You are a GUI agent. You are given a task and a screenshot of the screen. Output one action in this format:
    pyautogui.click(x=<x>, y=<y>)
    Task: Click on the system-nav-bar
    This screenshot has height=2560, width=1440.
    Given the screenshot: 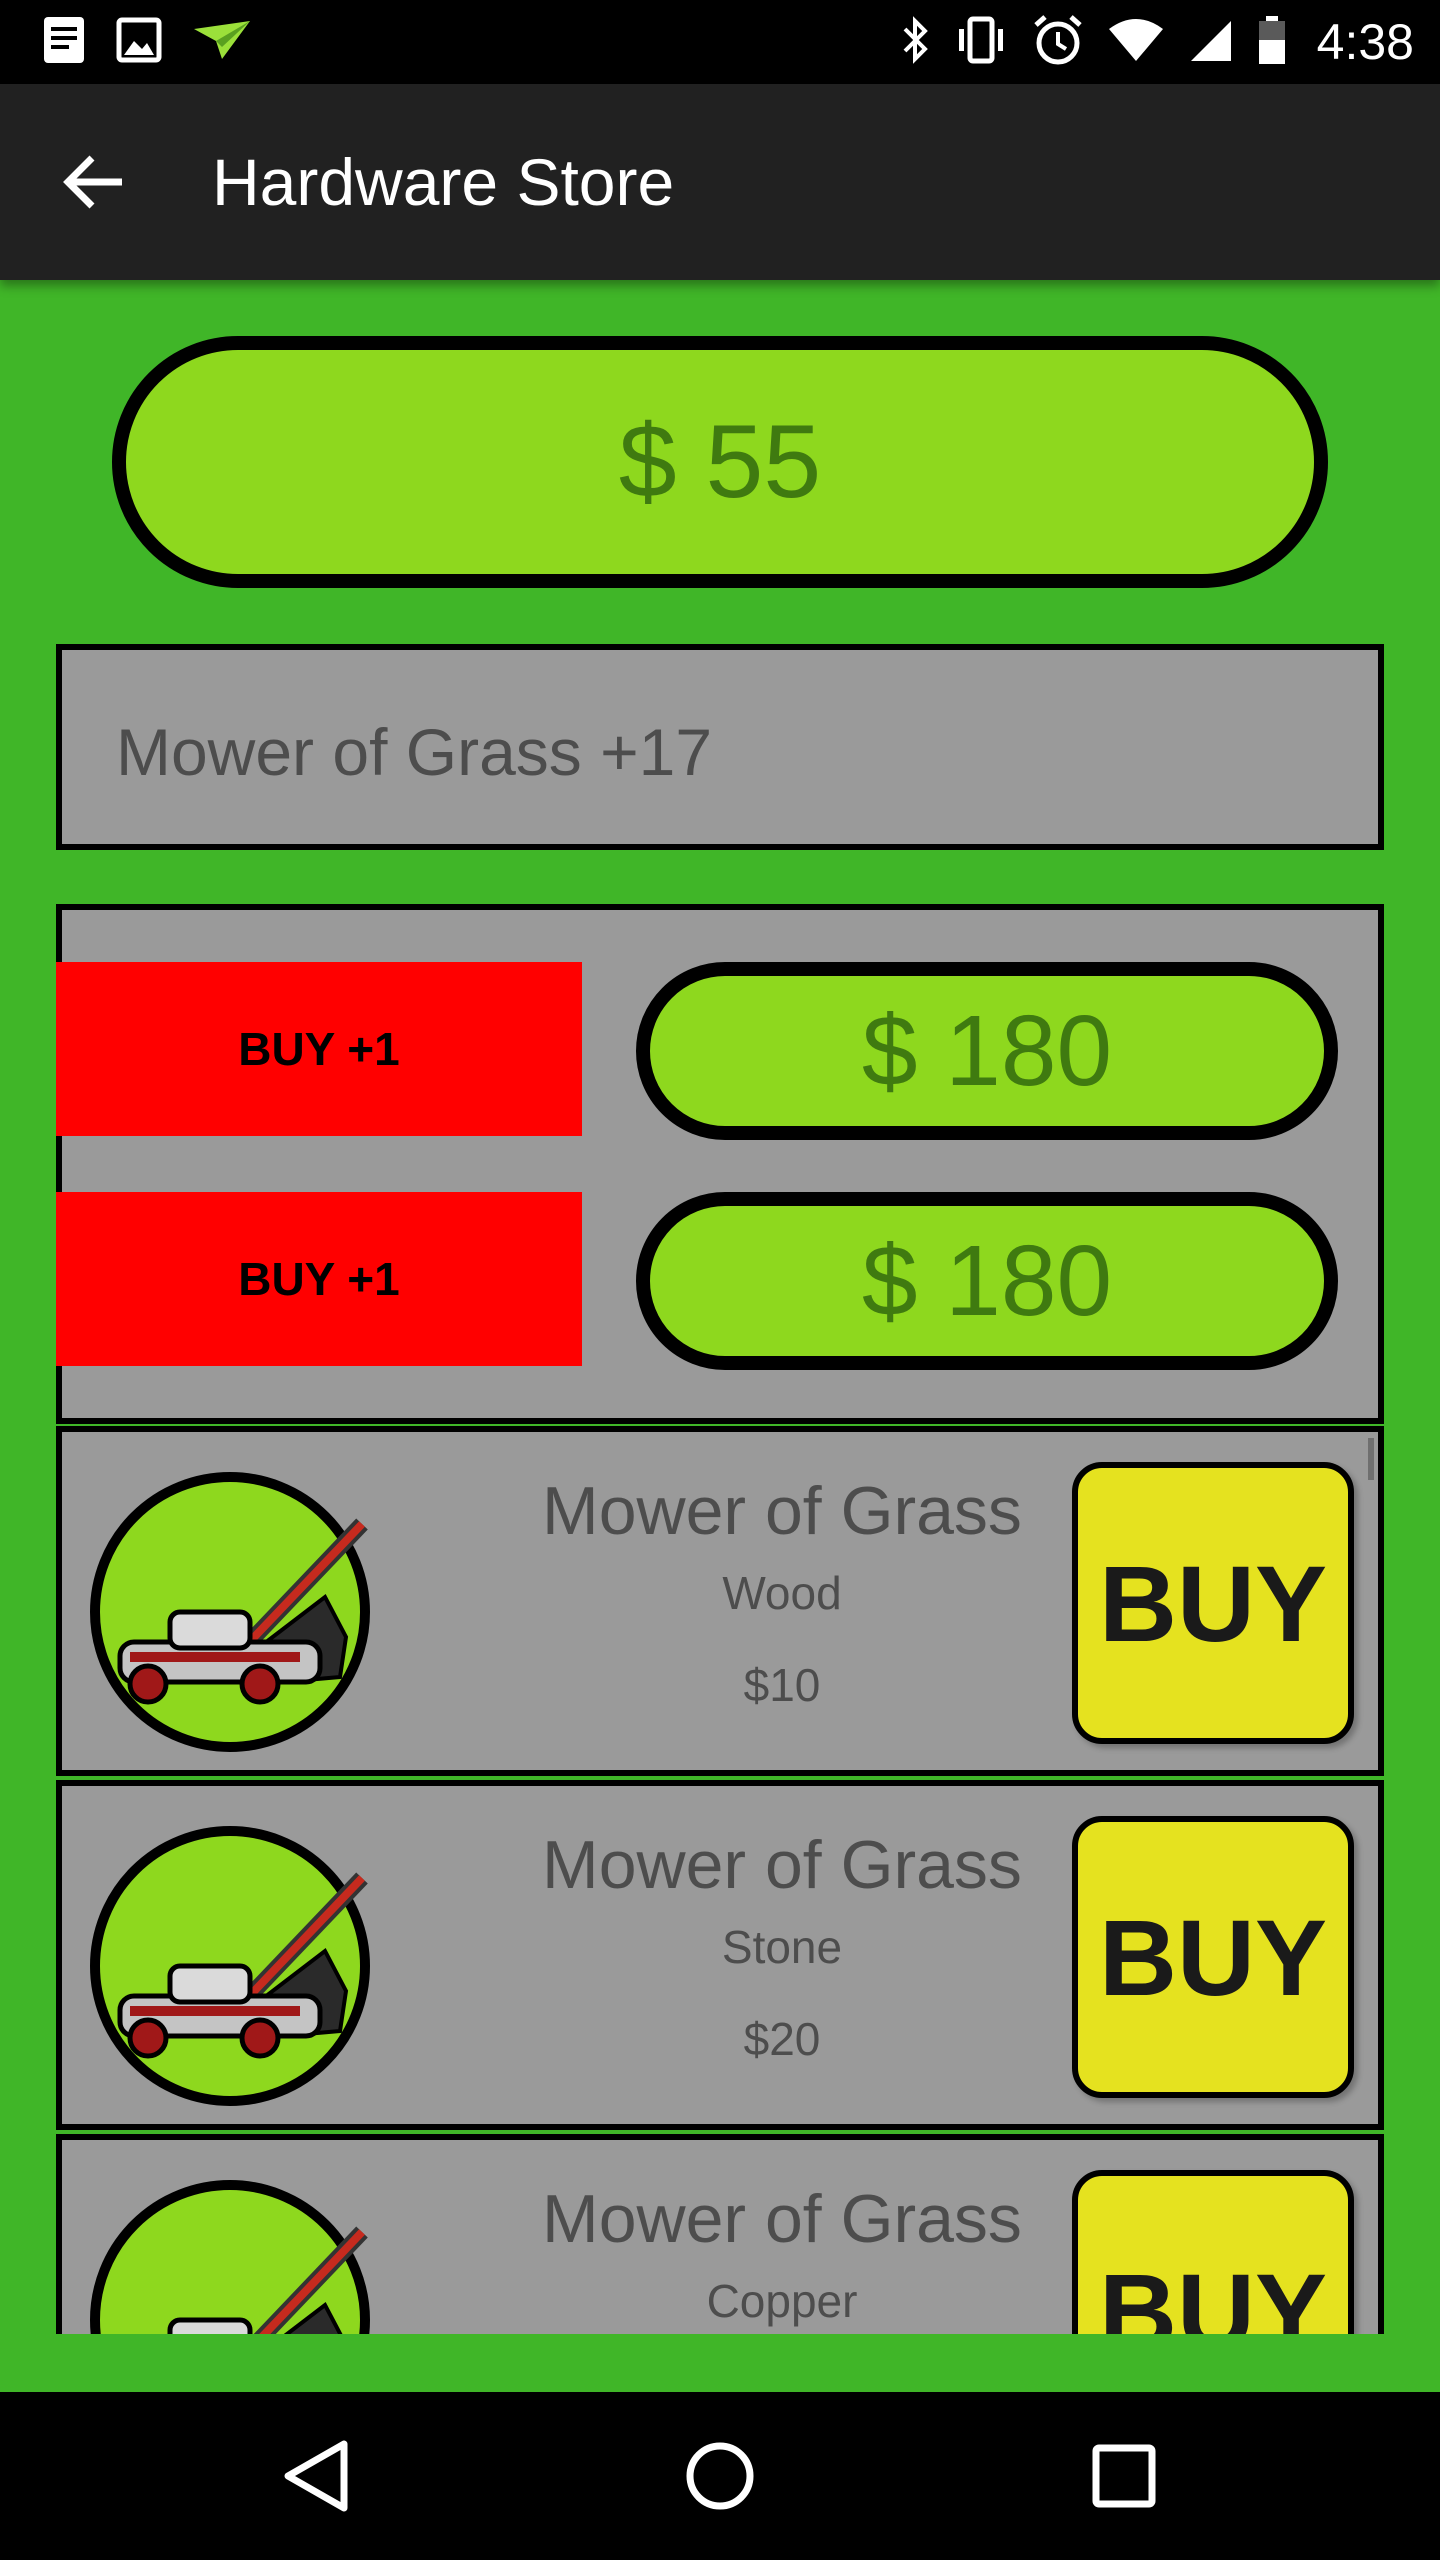 What is the action you would take?
    pyautogui.click(x=720, y=2476)
    